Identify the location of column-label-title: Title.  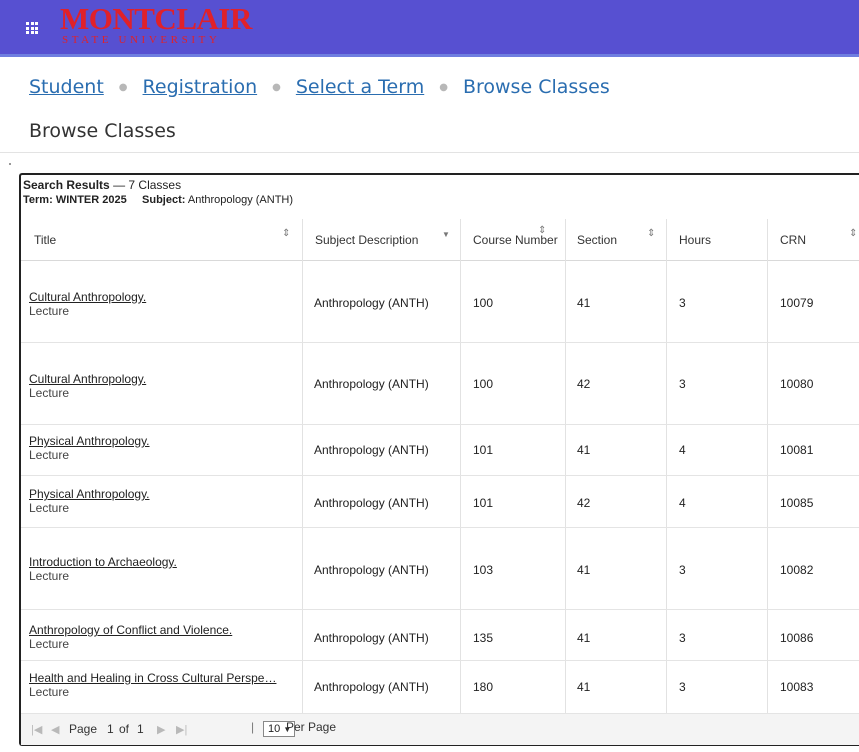
(45, 240).